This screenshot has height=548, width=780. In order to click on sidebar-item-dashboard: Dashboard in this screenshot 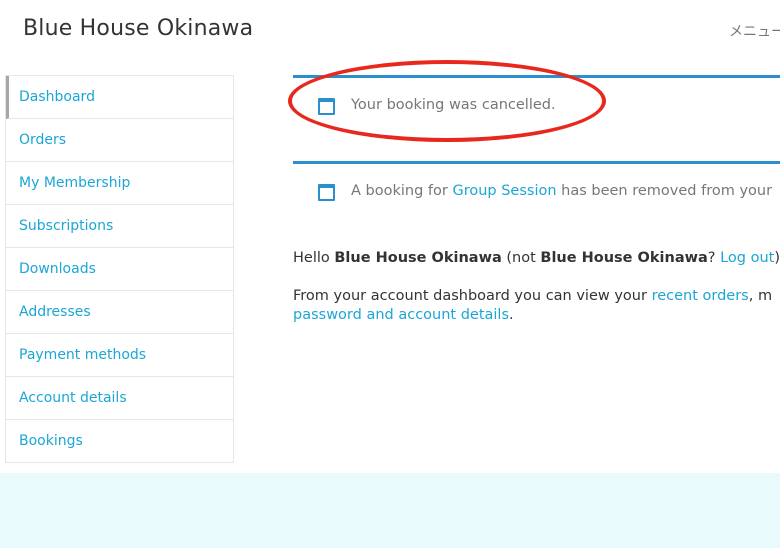, I will do `click(119, 97)`.